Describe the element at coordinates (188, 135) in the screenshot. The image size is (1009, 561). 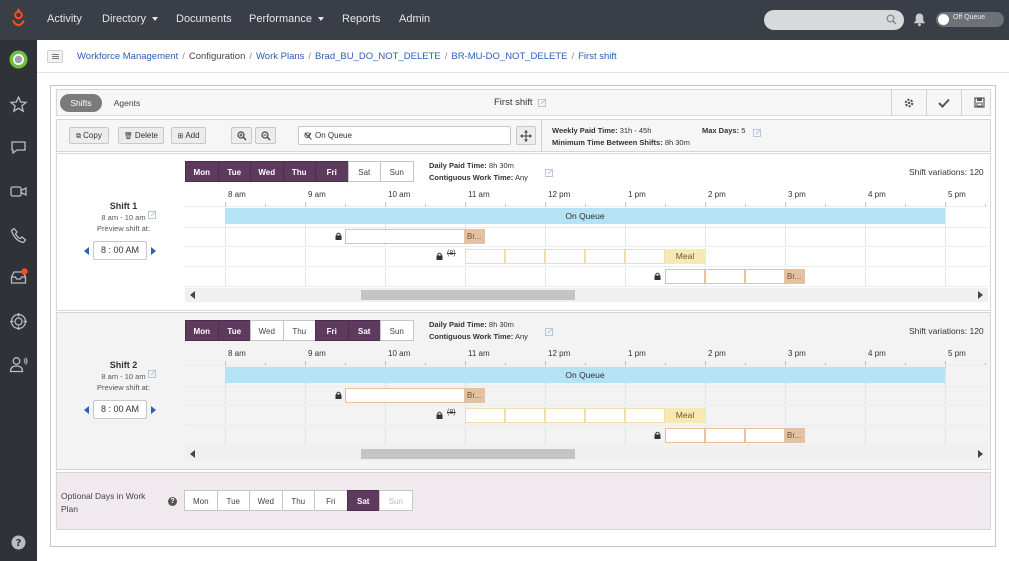
I see `add-button: ⊞ Add` at that location.